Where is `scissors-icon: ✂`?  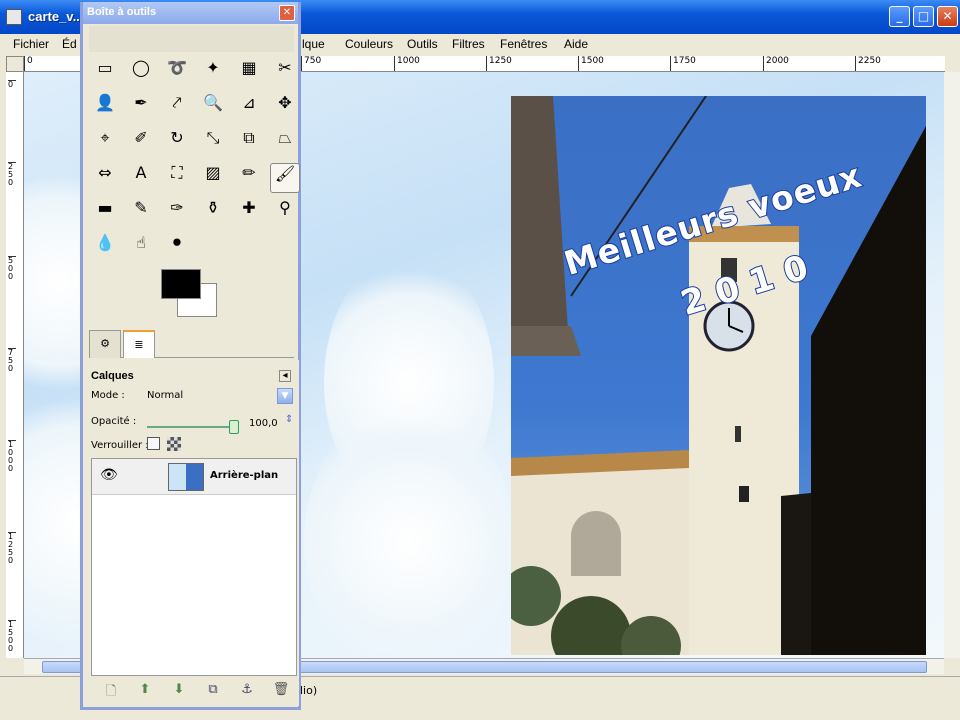
scissors-icon: ✂ is located at coordinates (285, 73).